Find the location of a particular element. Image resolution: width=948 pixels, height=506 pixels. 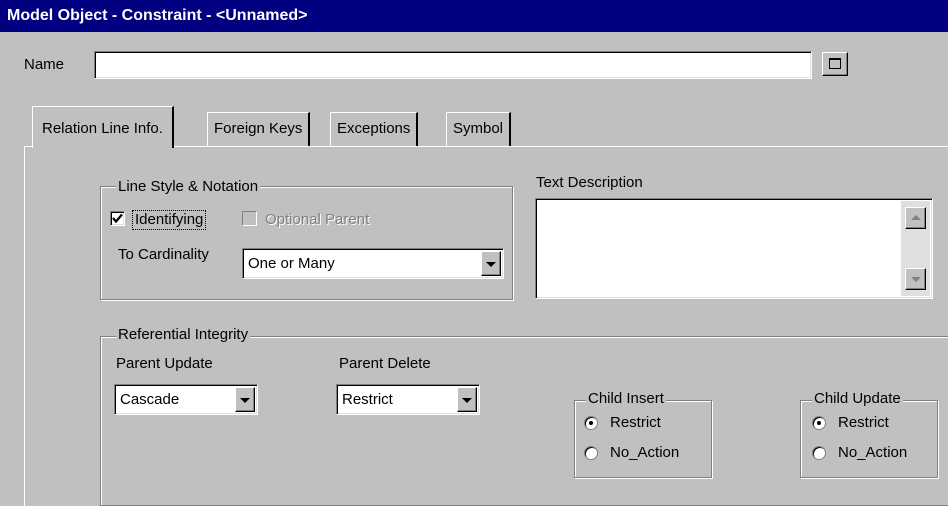

scroll-down-button is located at coordinates (915, 279).